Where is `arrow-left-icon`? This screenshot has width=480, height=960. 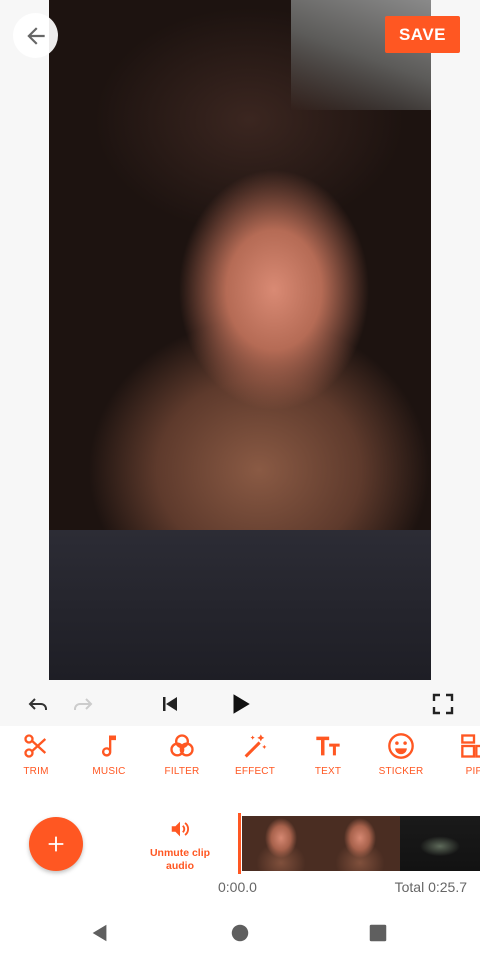
arrow-left-icon is located at coordinates (35, 35).